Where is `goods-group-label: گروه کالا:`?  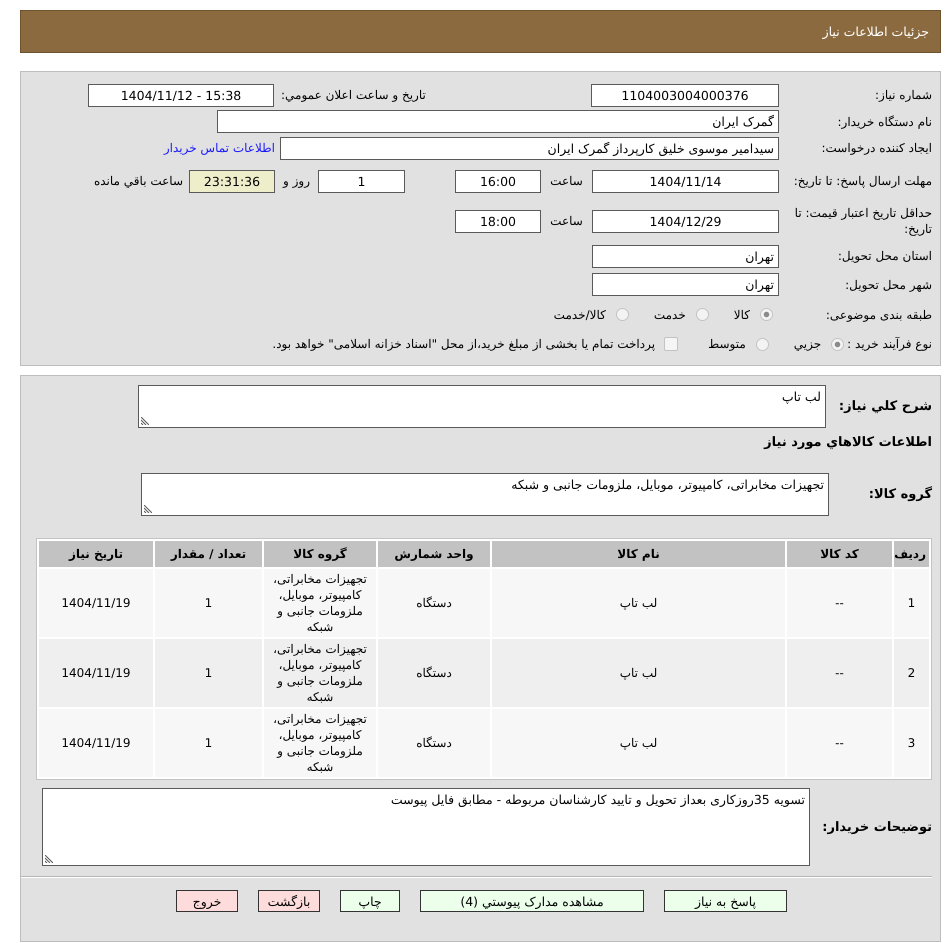
goods-group-label: گروه کالا: is located at coordinates (900, 494).